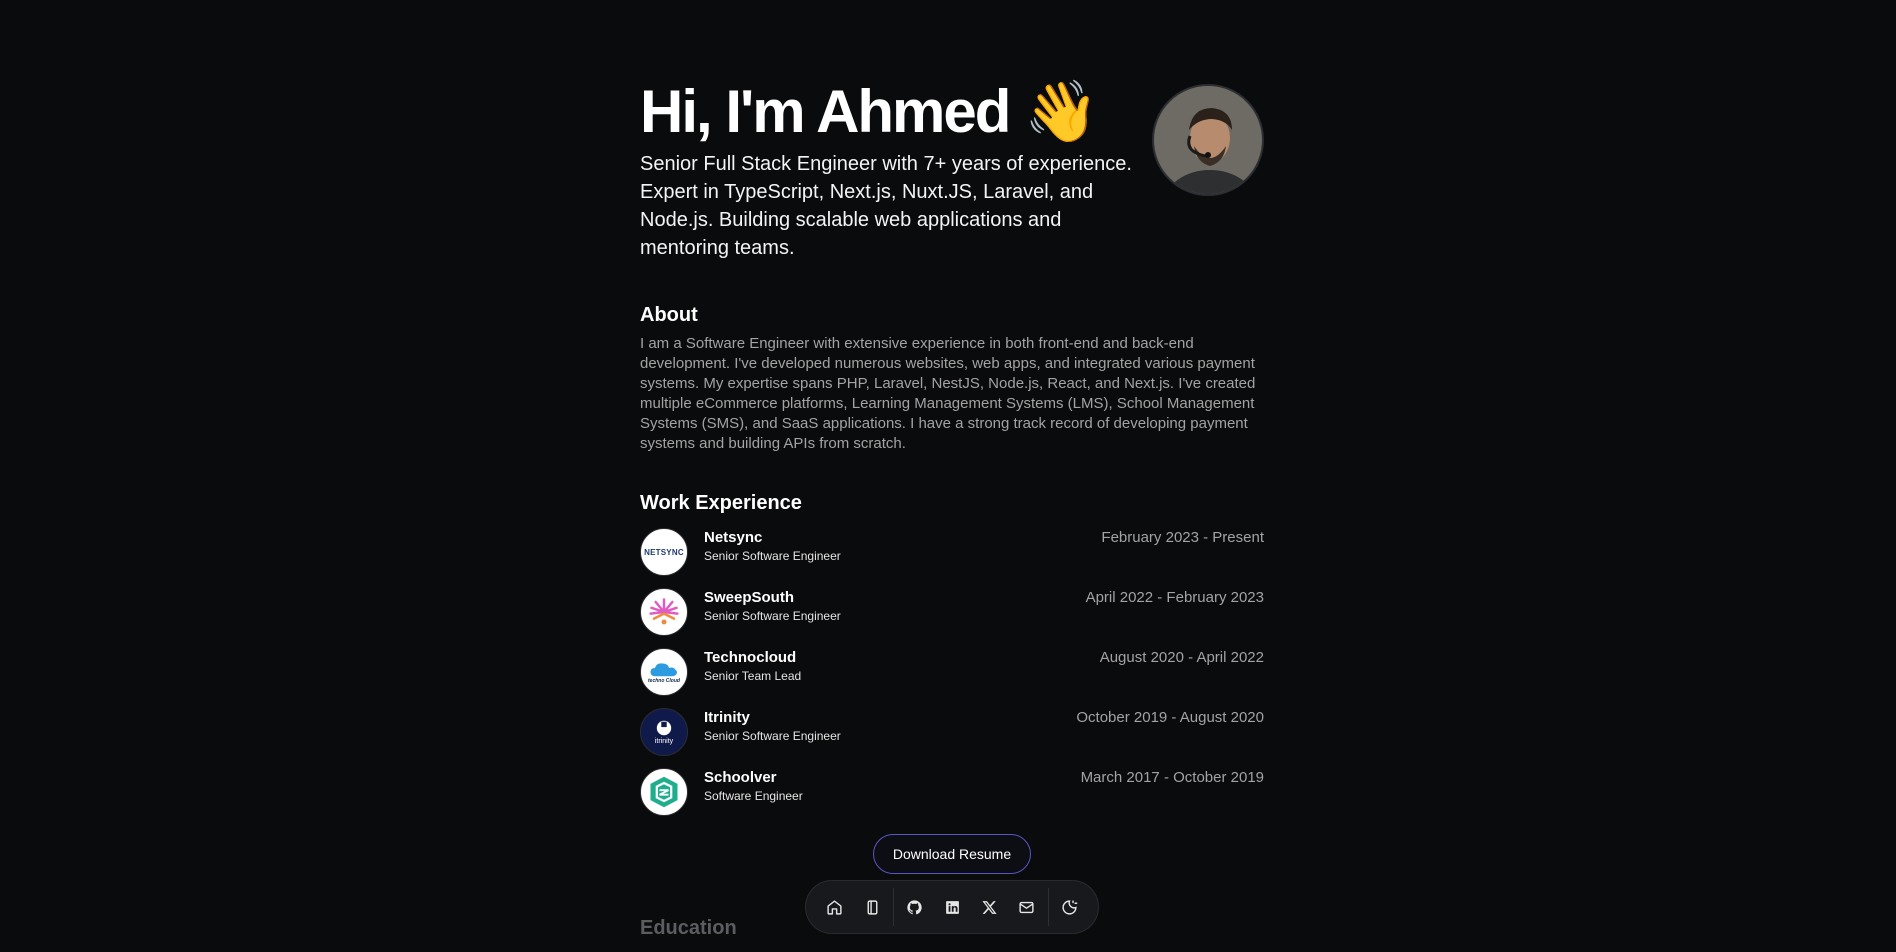 This screenshot has height=952, width=1896. Describe the element at coordinates (664, 552) in the screenshot. I see `netsync-logo: NETSYNC` at that location.